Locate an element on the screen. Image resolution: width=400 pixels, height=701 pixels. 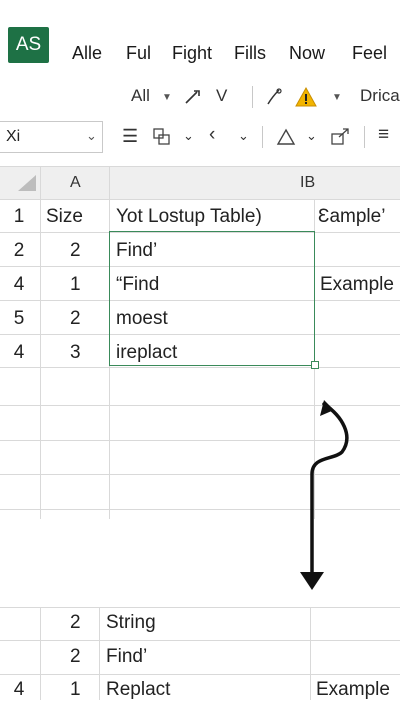
merge-cells-icon is located at coordinates (162, 137).